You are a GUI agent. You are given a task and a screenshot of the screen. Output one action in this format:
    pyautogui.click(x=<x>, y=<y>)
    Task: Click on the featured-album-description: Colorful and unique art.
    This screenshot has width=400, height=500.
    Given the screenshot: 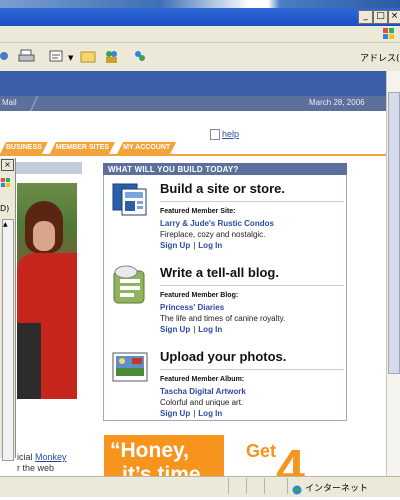 What is the action you would take?
    pyautogui.click(x=202, y=402)
    